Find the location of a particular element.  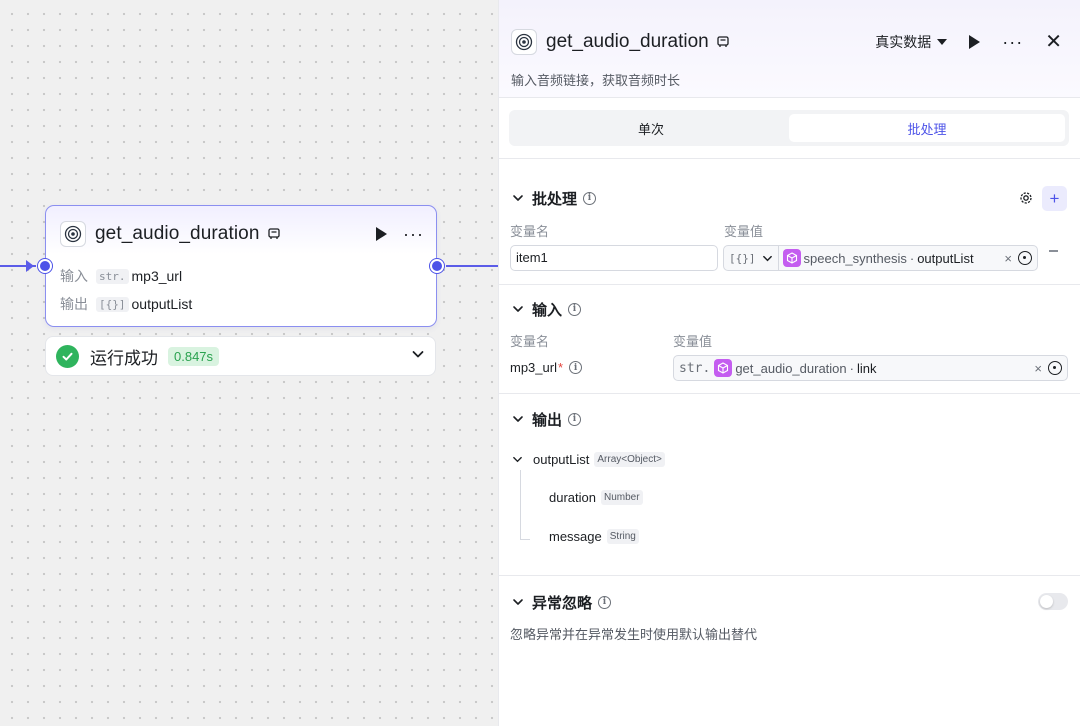

panel-description: 输入音频链接，获取音频时长 is located at coordinates (596, 80).